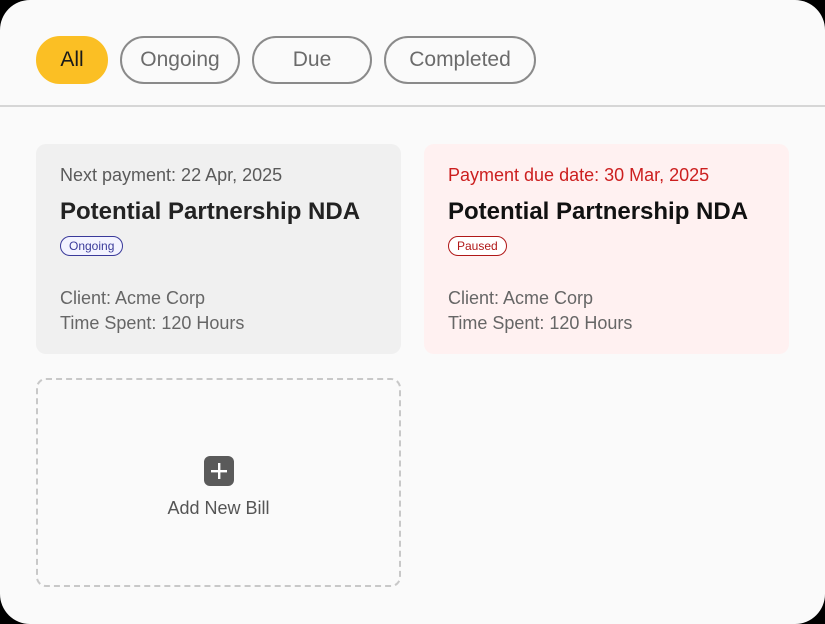  Describe the element at coordinates (460, 60) in the screenshot. I see `filter-chip-completed: Completed` at that location.